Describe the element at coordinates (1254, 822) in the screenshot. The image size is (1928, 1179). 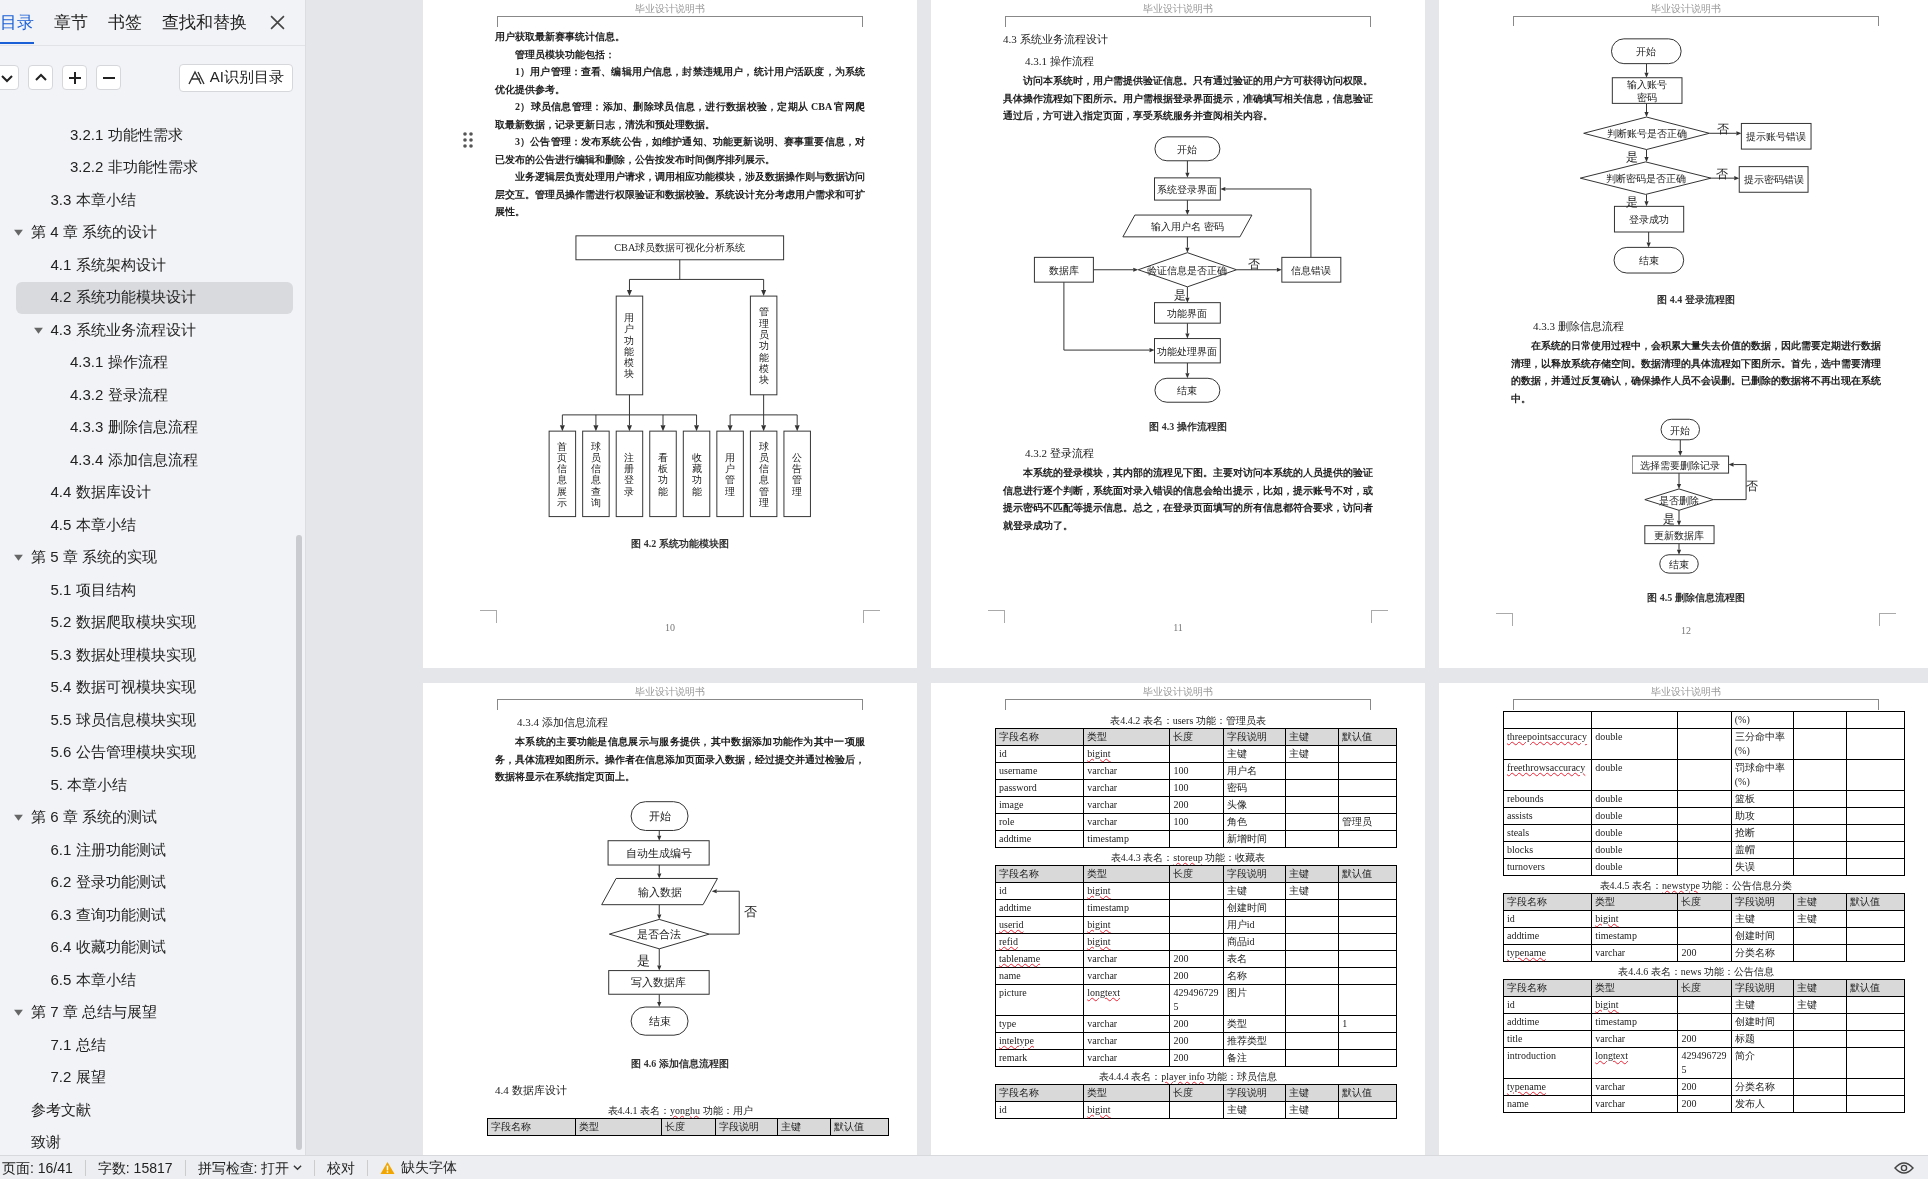
I see `table-cell: 角色` at that location.